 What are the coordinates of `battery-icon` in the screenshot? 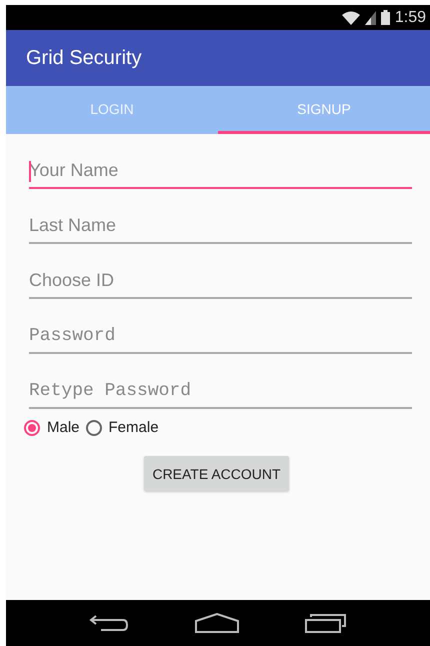 It's located at (385, 17).